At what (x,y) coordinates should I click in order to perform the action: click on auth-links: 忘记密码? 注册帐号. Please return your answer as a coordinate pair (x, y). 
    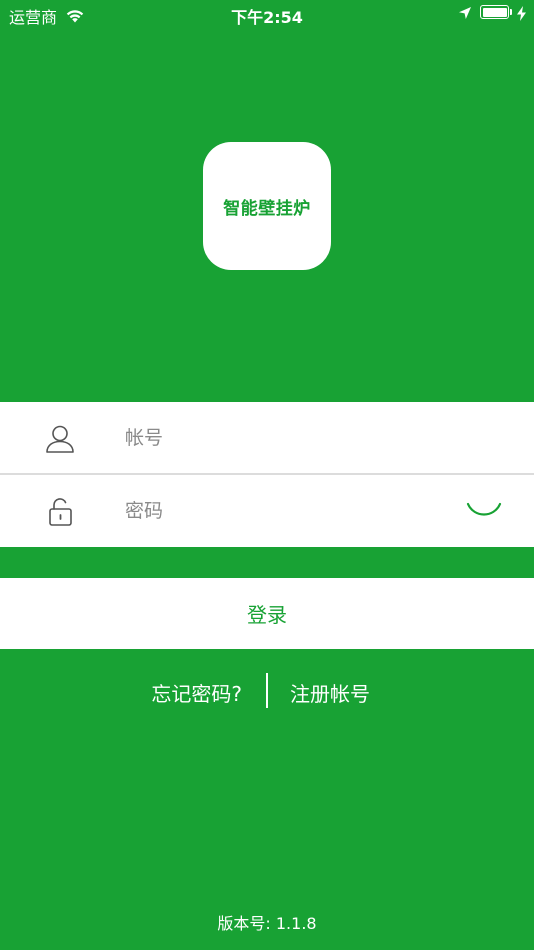
    Looking at the image, I should click on (267, 691).